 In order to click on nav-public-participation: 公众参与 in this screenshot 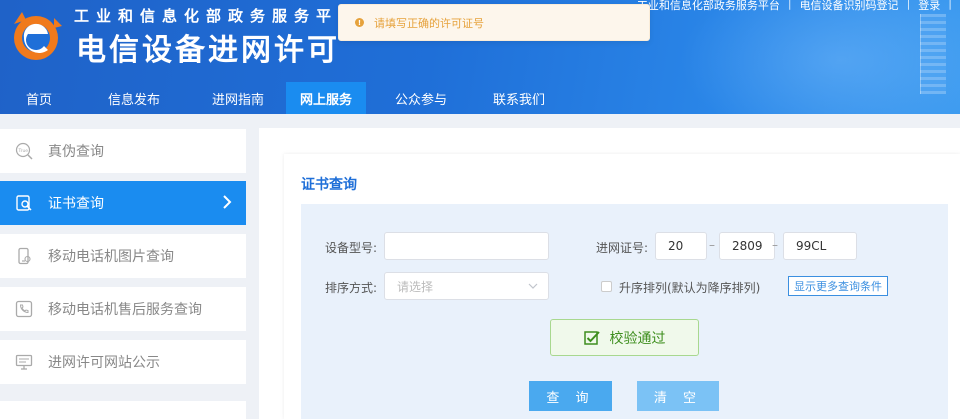, I will do `click(421, 98)`.